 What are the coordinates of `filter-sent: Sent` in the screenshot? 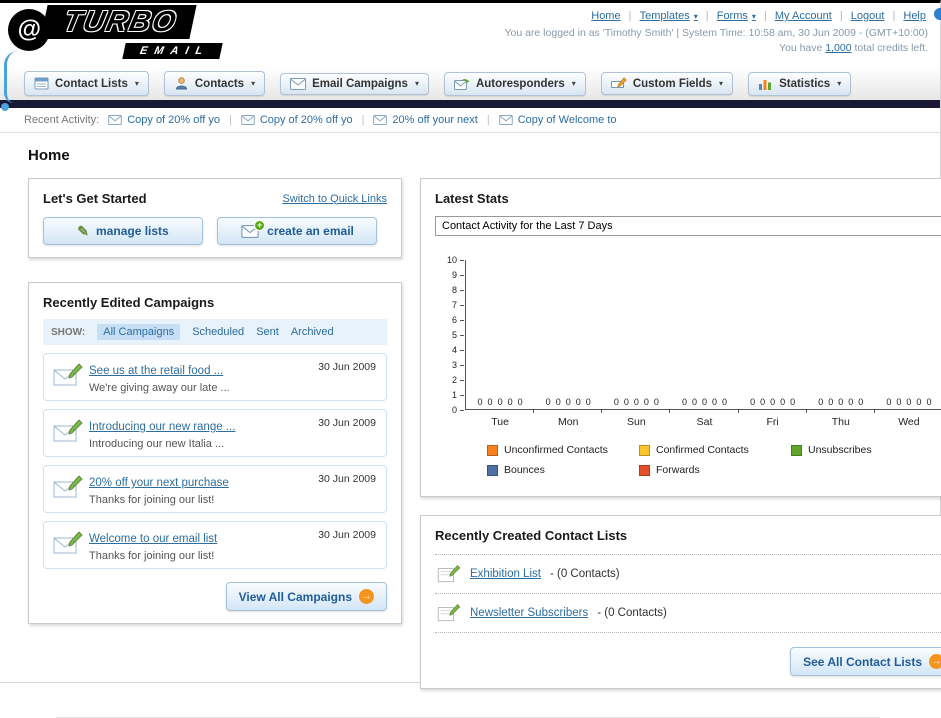 It's located at (267, 332).